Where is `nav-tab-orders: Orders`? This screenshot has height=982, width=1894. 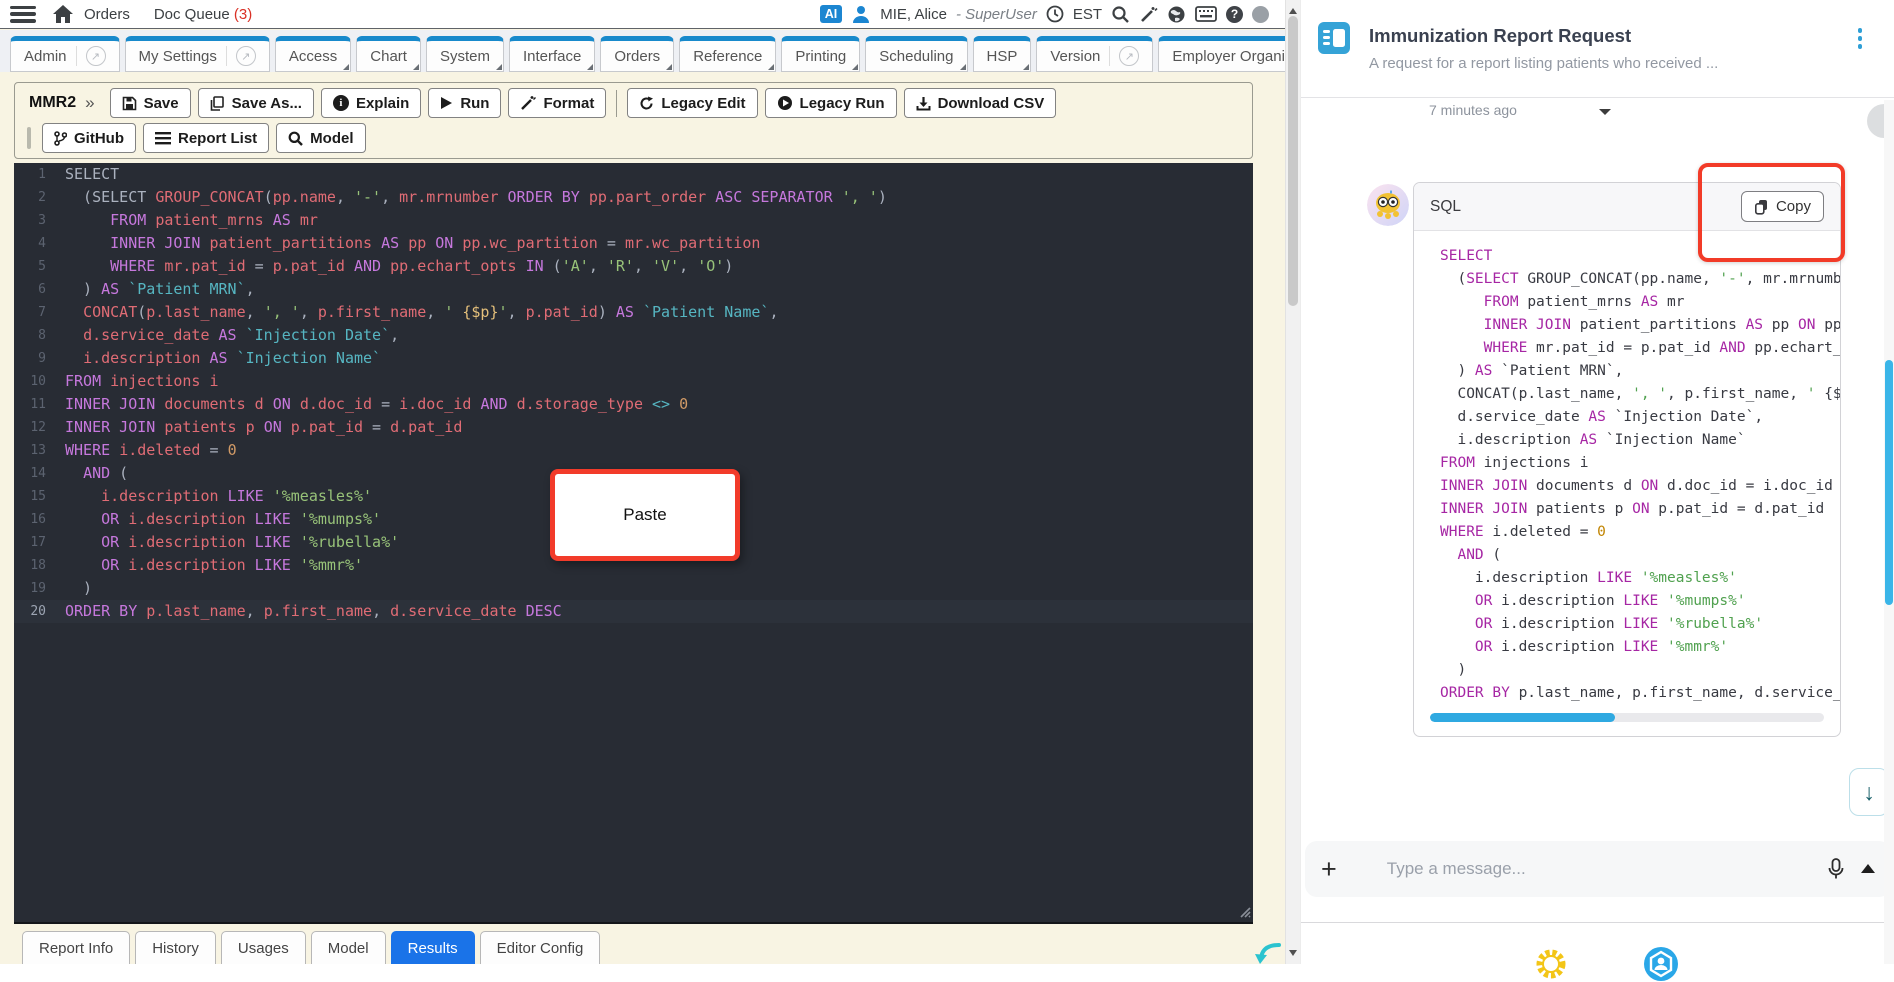
nav-tab-orders: Orders is located at coordinates (637, 54).